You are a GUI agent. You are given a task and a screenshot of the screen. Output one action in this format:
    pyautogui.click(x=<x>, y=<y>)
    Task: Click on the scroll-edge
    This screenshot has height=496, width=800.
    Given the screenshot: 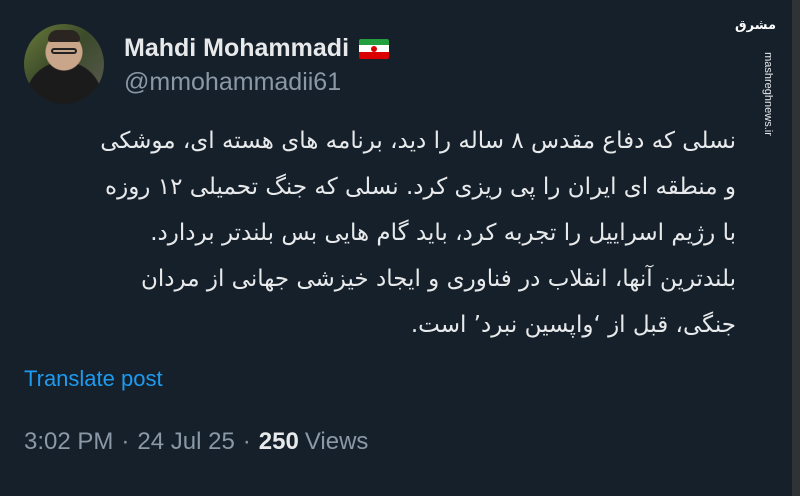 What is the action you would take?
    pyautogui.click(x=796, y=248)
    